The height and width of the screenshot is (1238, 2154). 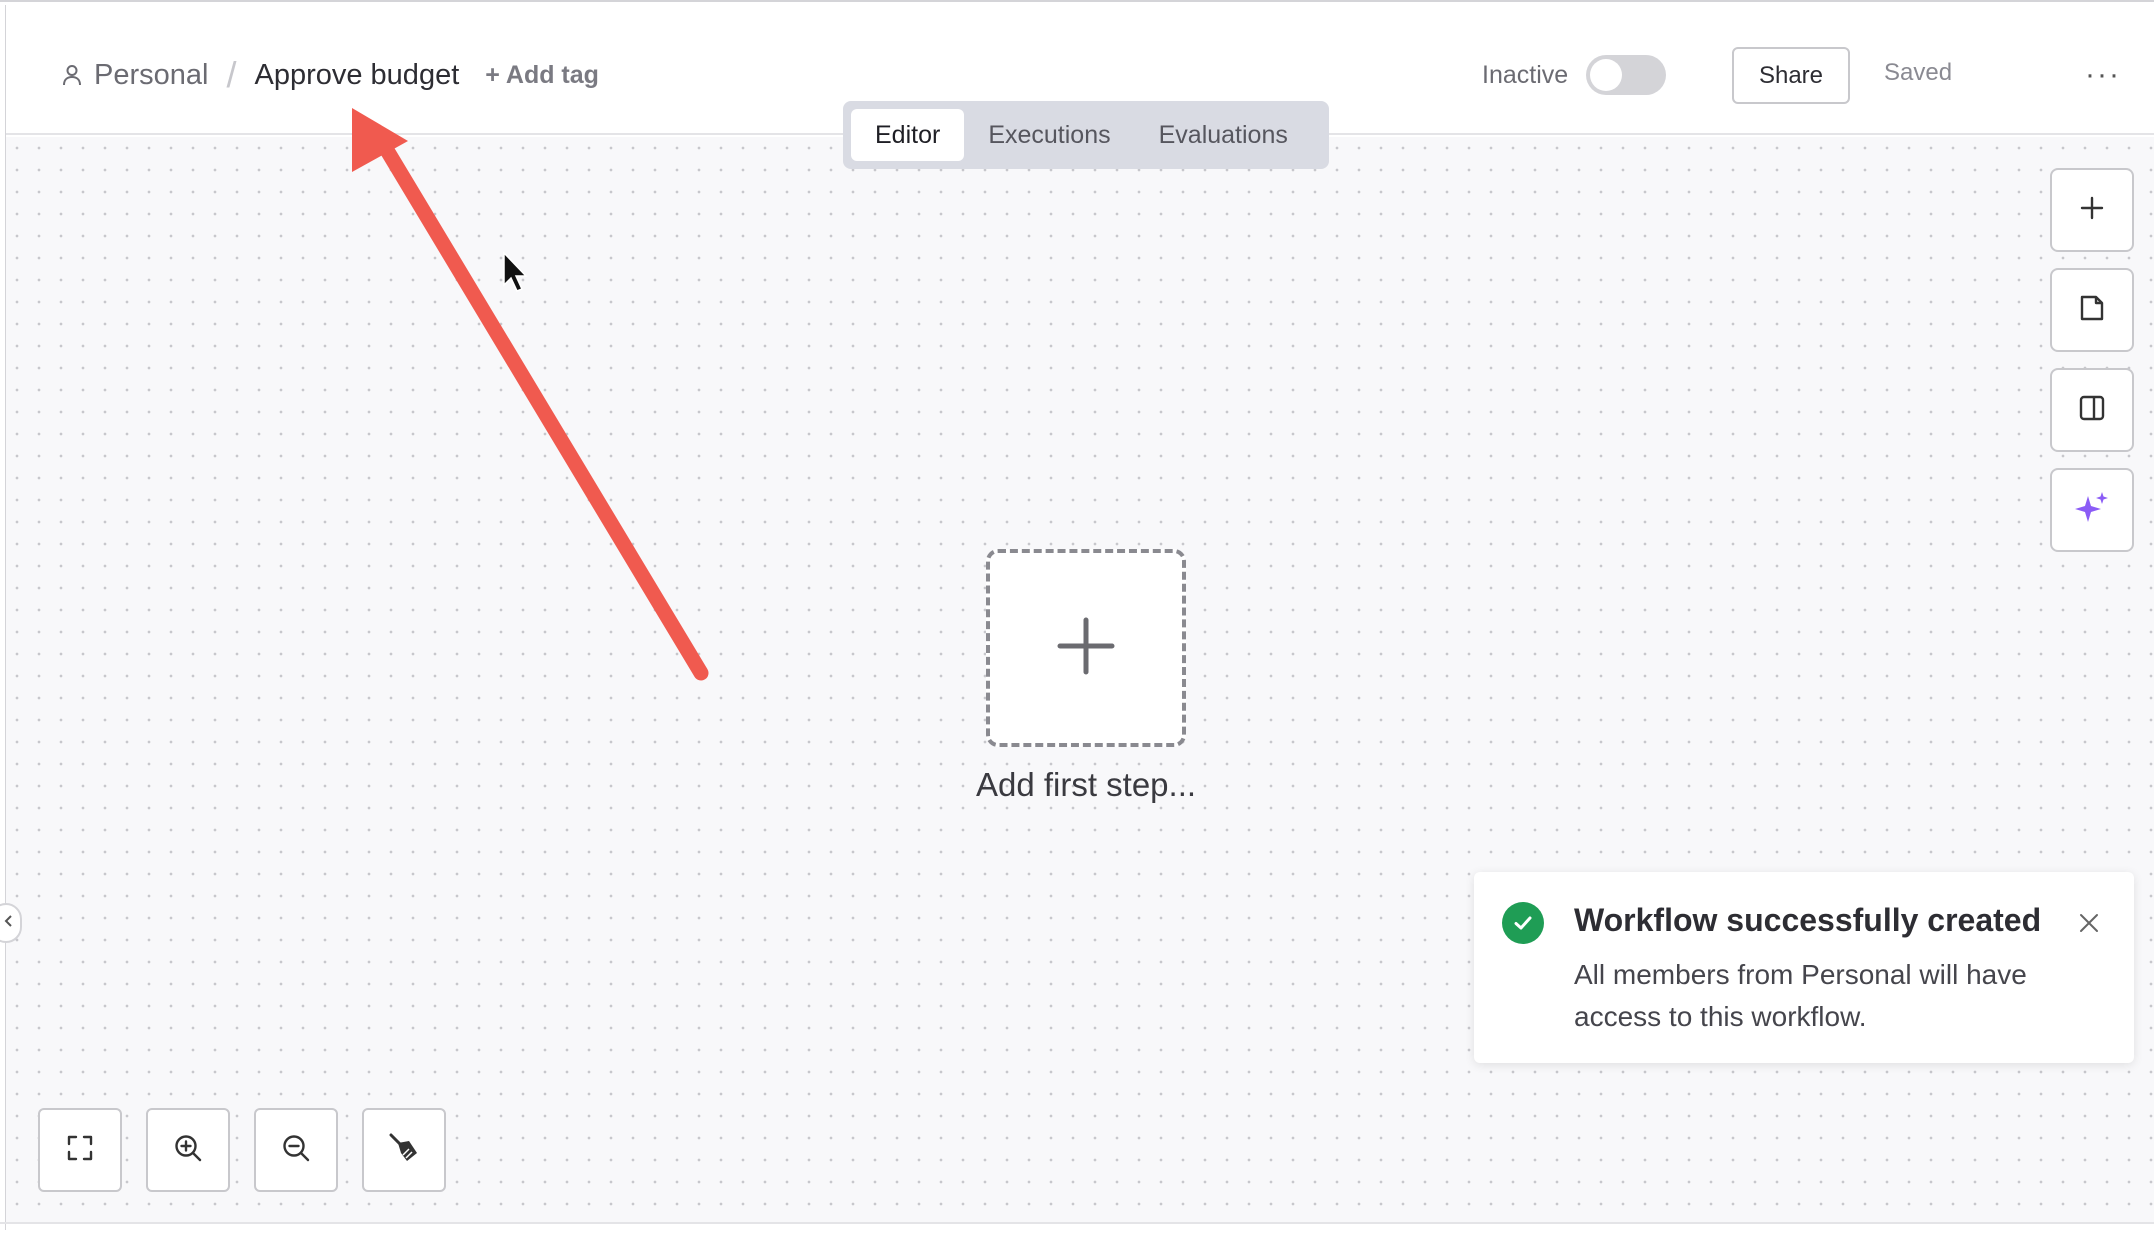 I want to click on zoom-controls, so click(x=254, y=1150).